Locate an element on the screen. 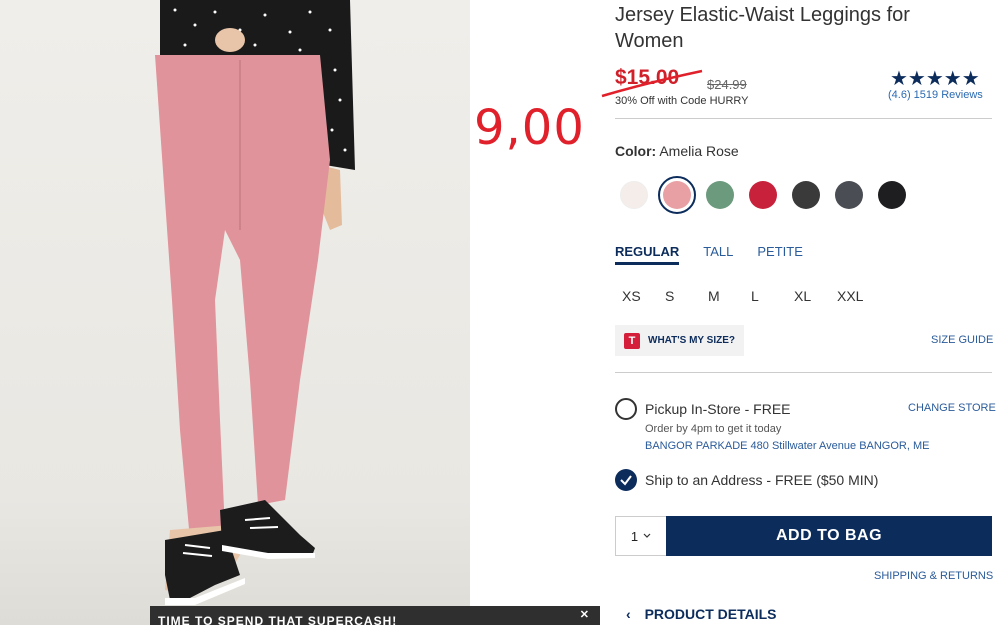 The width and height of the screenshot is (996, 625). ship-radio is located at coordinates (626, 480).